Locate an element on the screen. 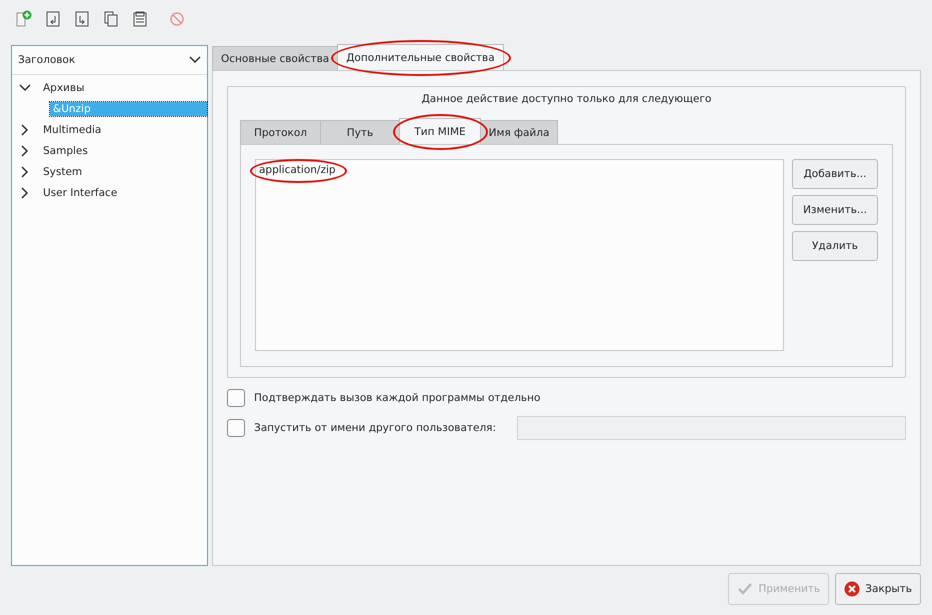  close-button: Закрыть is located at coordinates (878, 589).